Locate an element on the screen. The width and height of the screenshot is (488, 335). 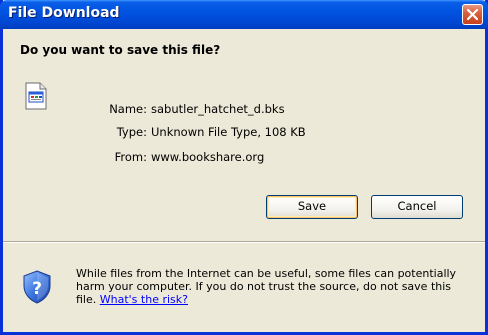
file-type-row: Type: Unknown File Type, 108 KB is located at coordinates (244, 133).